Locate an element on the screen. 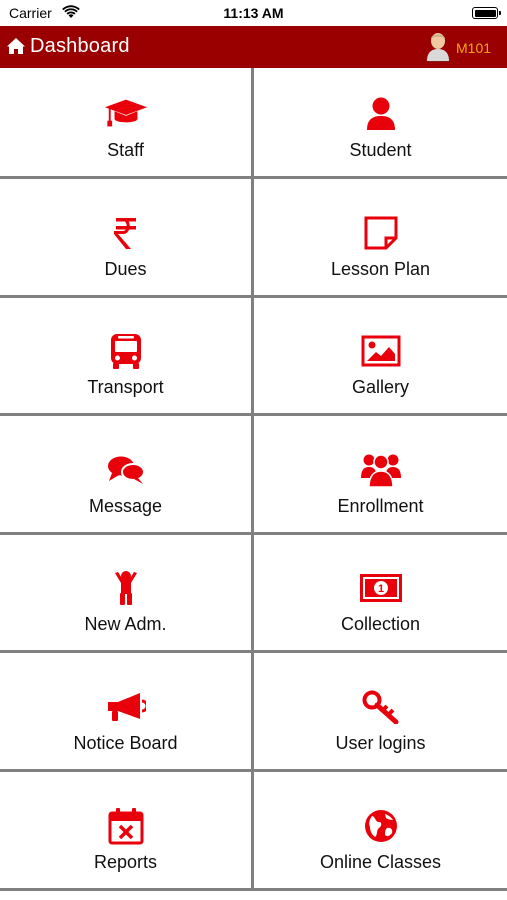  tile-staff: Staff is located at coordinates (125, 122).